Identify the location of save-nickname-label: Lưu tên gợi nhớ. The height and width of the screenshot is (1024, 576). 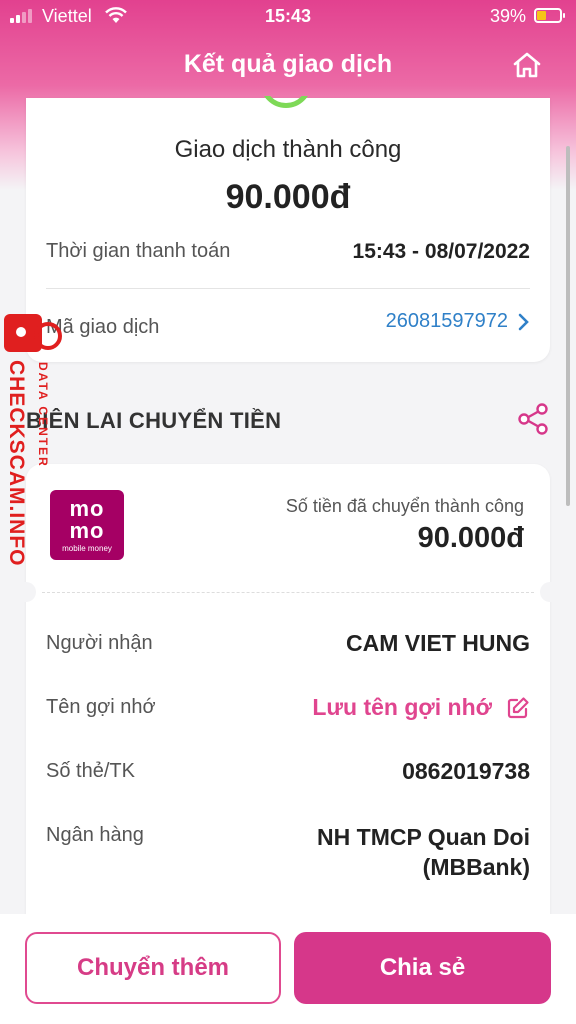
(402, 707).